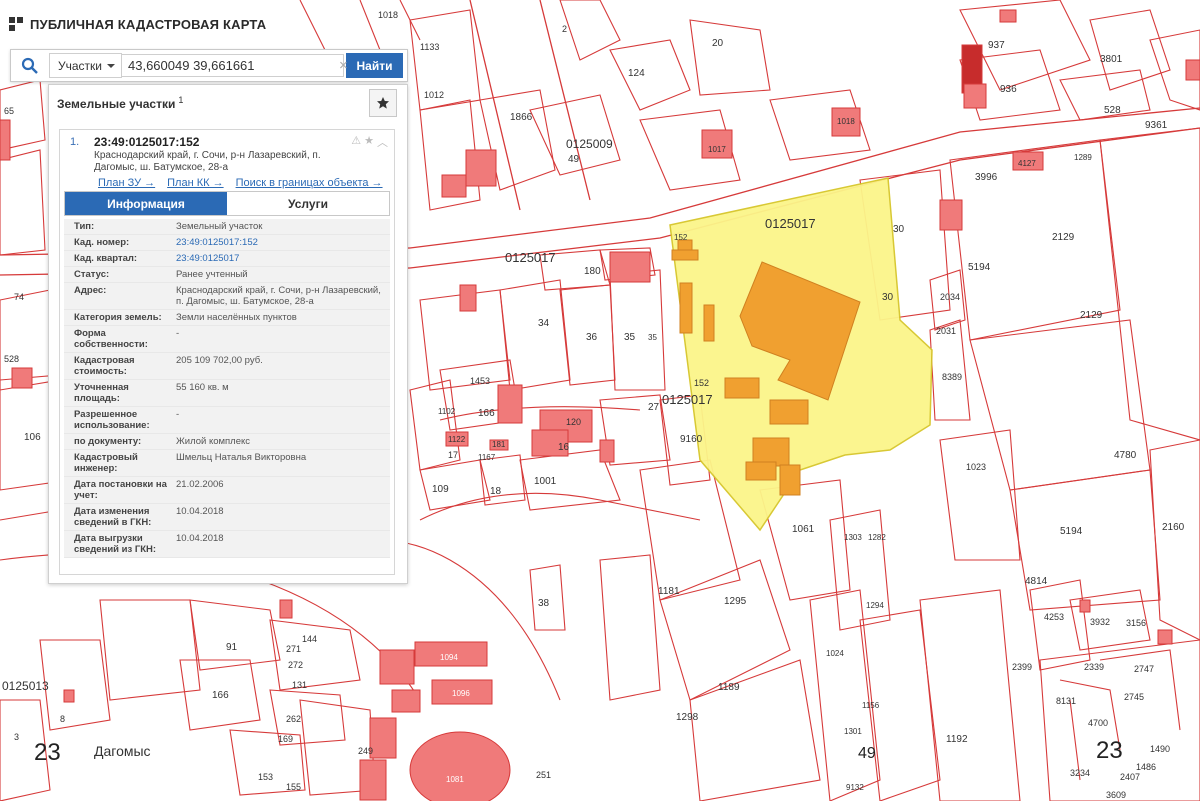  I want to click on parcel-label: 30, so click(888, 297).